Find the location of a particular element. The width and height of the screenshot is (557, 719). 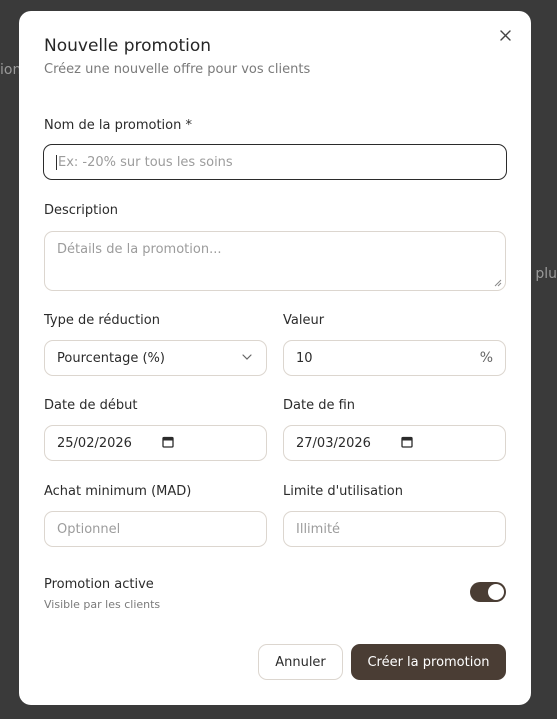

toggle-knob is located at coordinates (496, 592).